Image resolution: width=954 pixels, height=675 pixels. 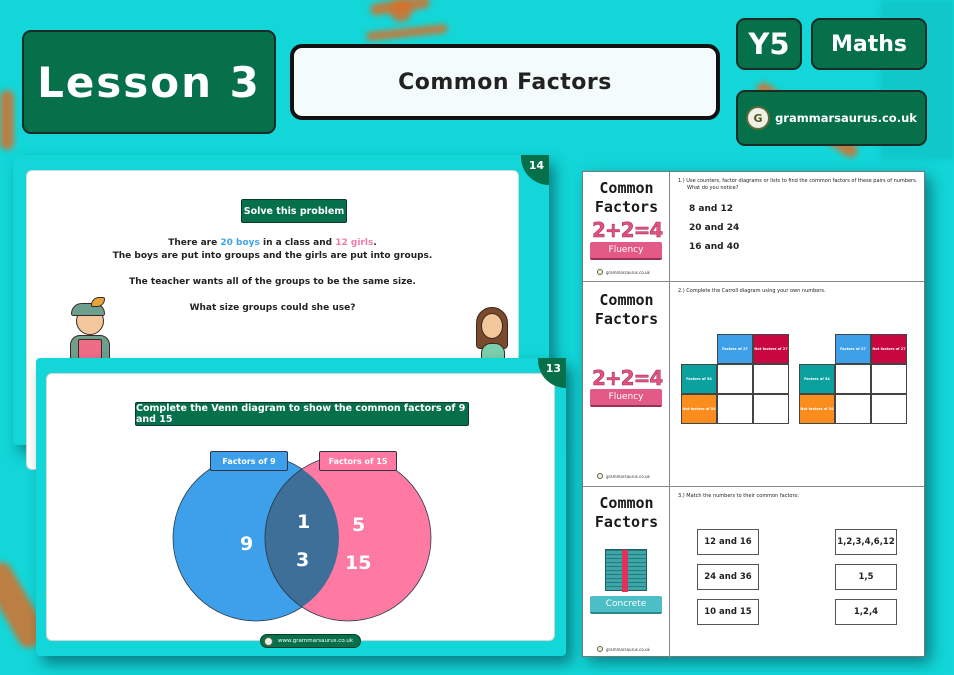 I want to click on venn-right-value: 5, so click(x=359, y=525).